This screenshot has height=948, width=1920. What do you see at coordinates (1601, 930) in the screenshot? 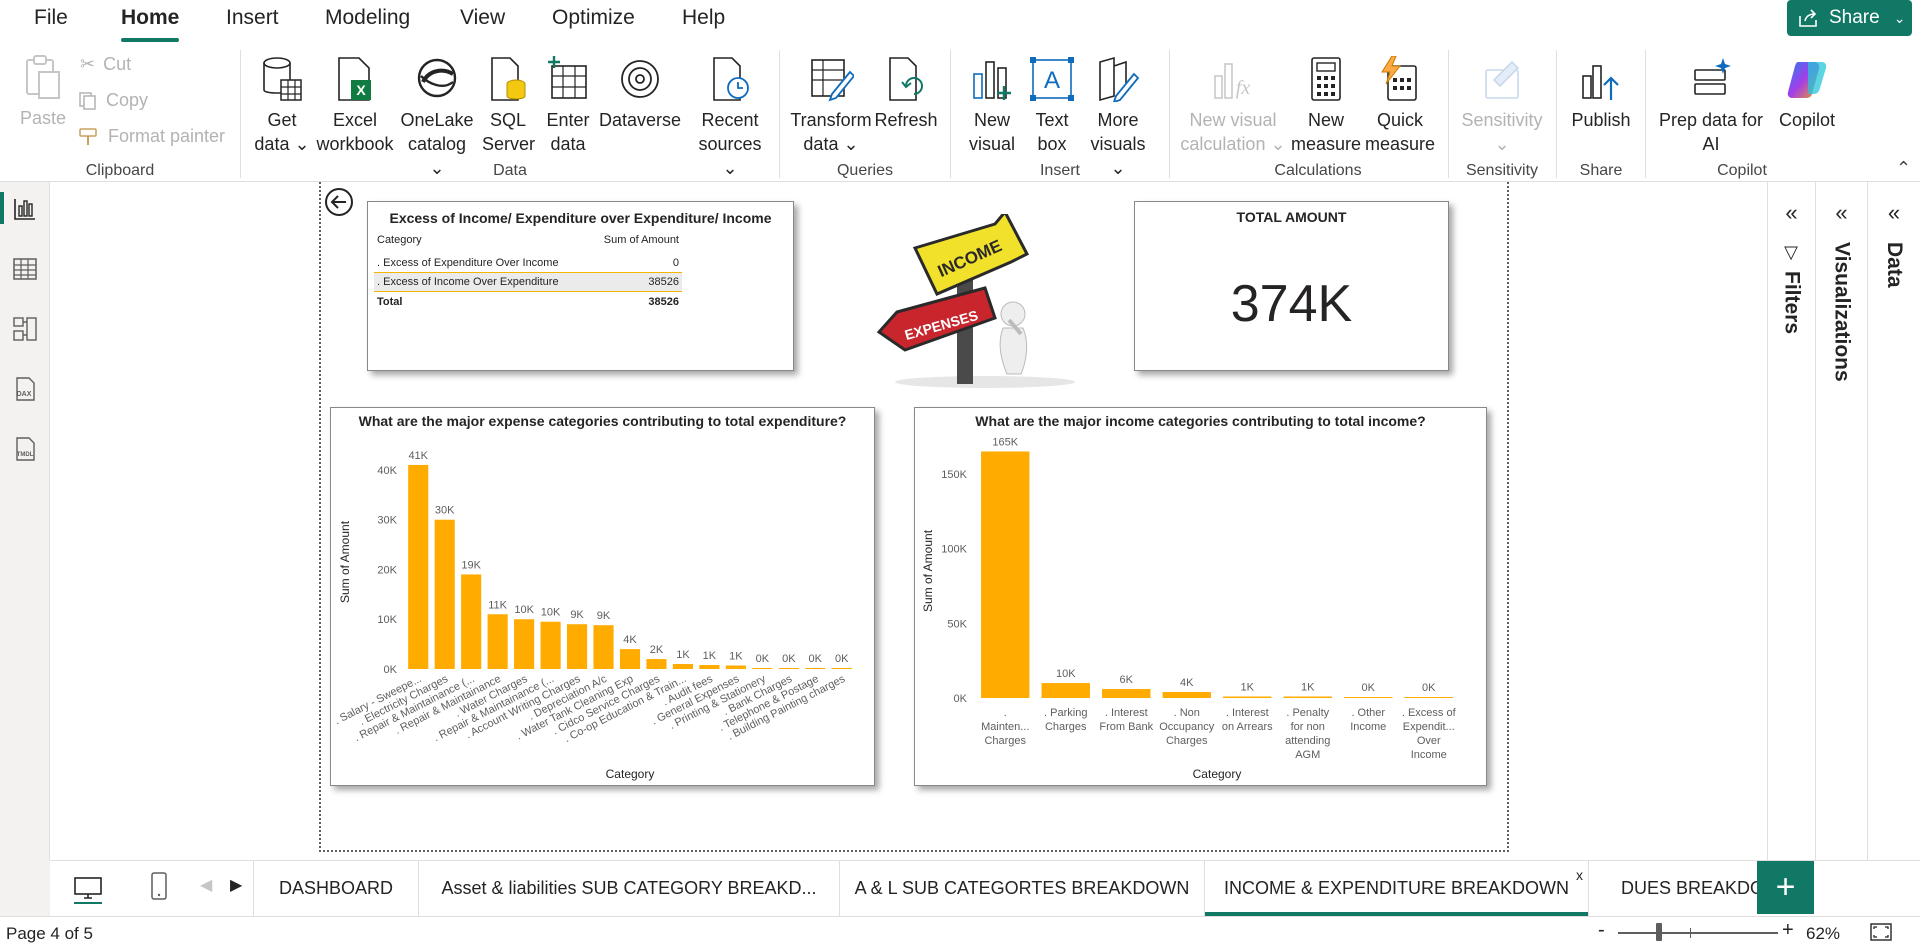
I see `zoom-out-button: -` at bounding box center [1601, 930].